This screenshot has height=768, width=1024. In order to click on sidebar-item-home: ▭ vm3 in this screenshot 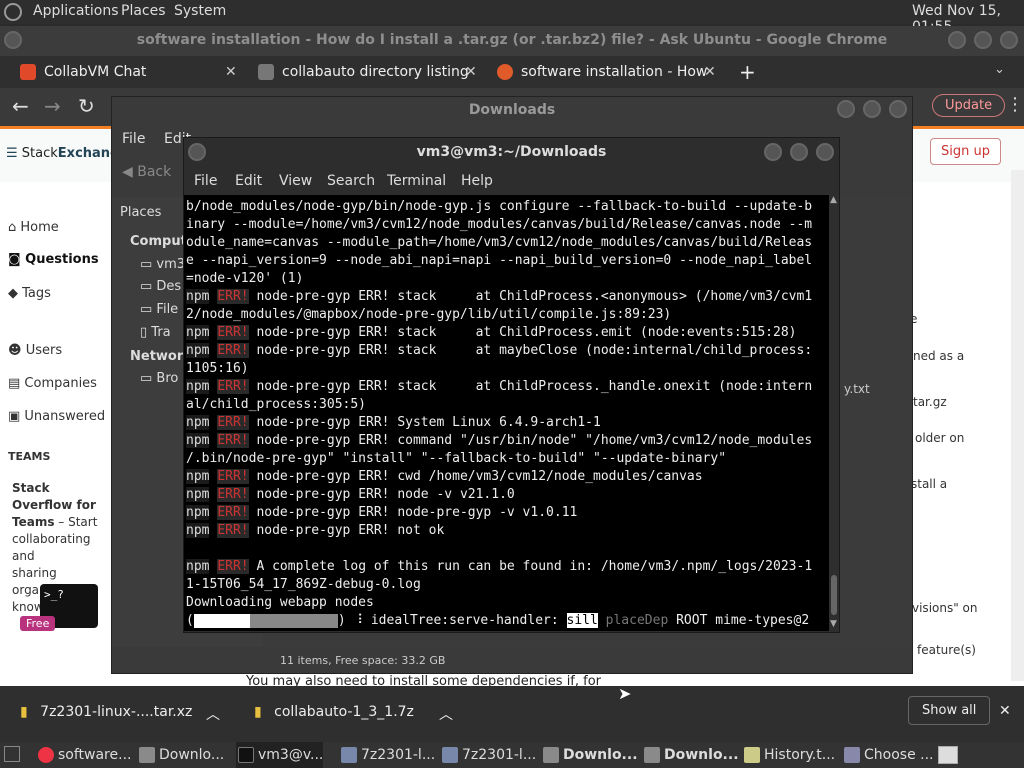, I will do `click(162, 264)`.